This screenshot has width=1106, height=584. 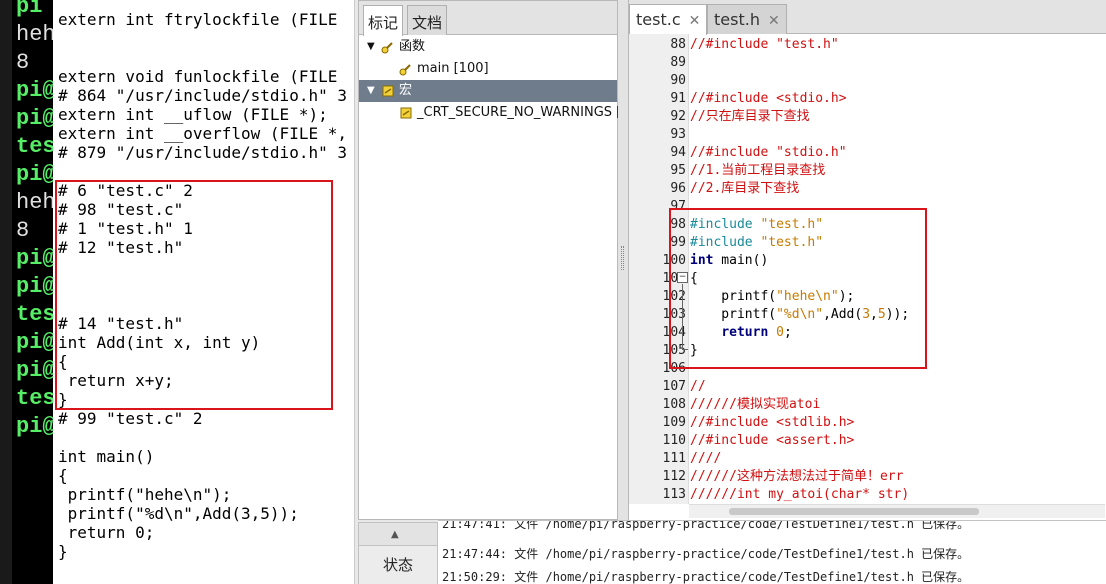 I want to click on status-panel-side: ▲ 状态, so click(x=398, y=553).